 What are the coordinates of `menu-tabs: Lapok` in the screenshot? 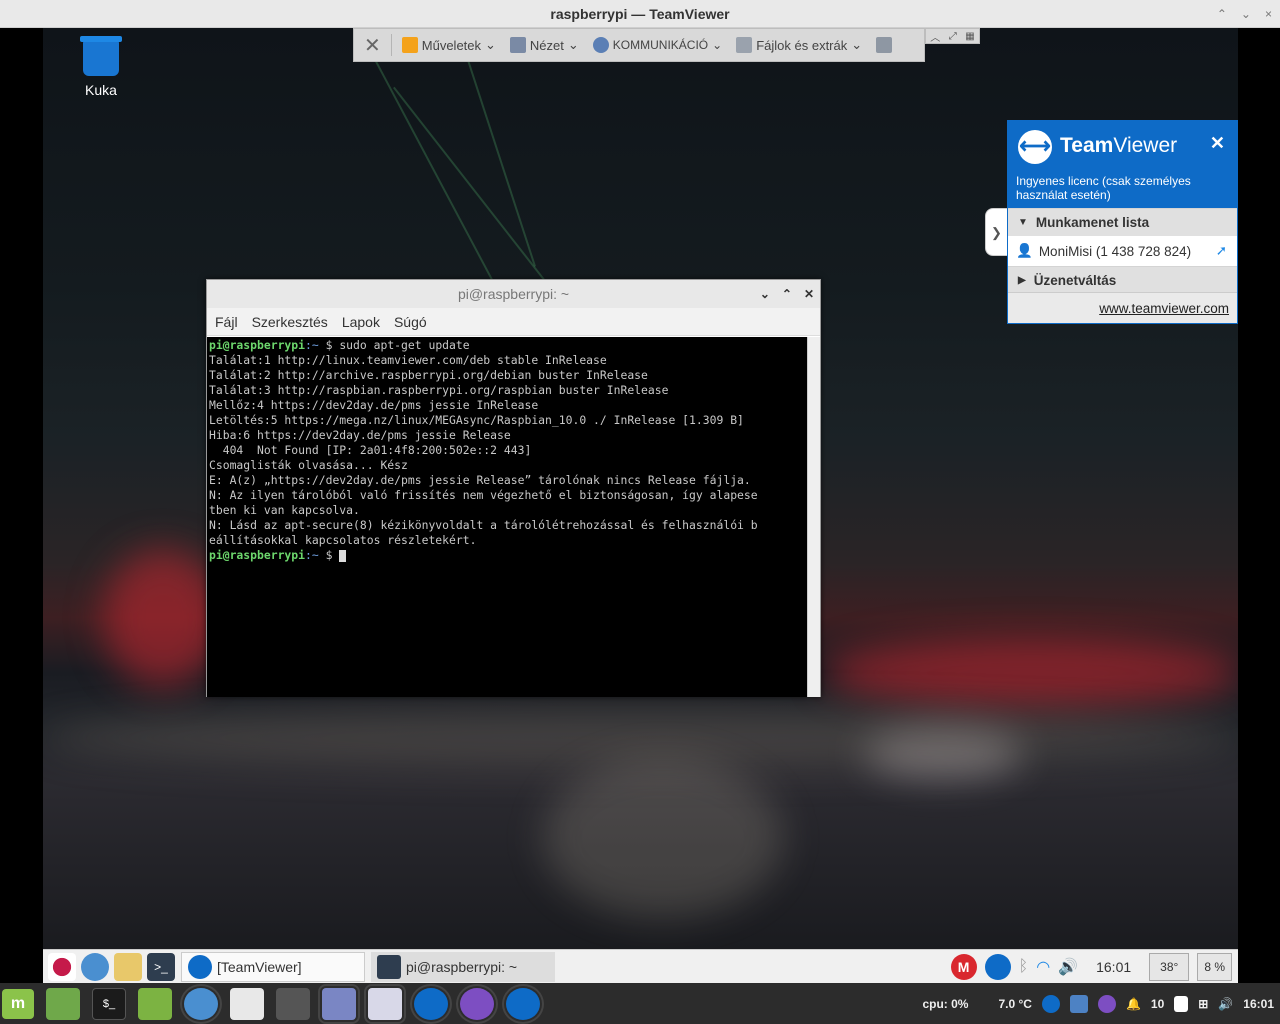 It's located at (361, 322).